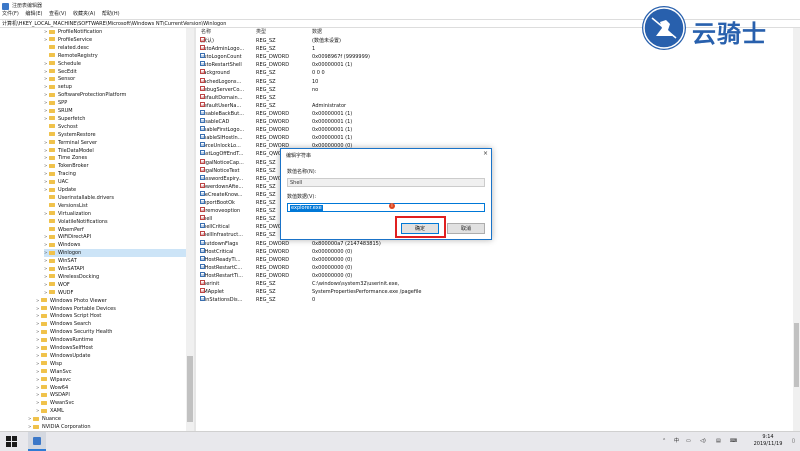  I want to click on tree-item: > Sensor, so click(115, 79).